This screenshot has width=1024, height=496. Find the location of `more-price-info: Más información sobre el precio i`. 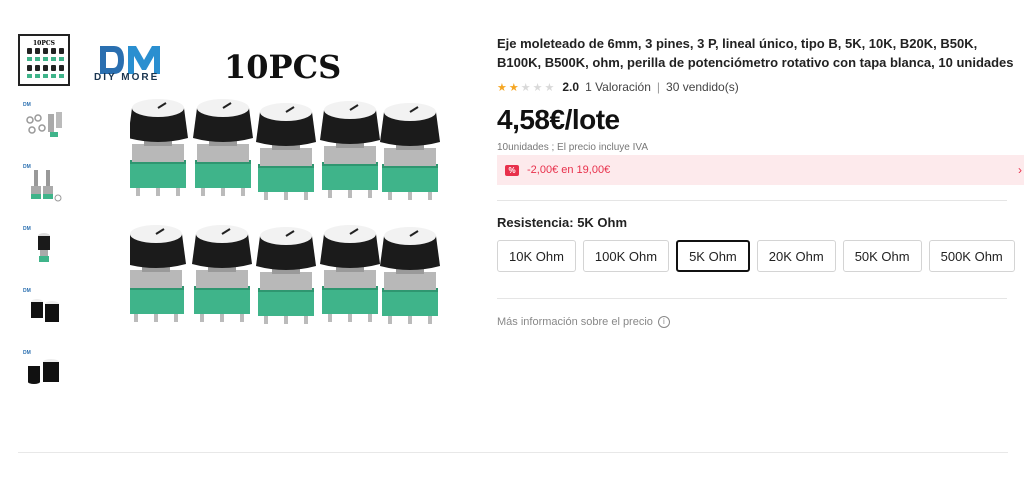

more-price-info: Más información sobre el precio i is located at coordinates (583, 322).